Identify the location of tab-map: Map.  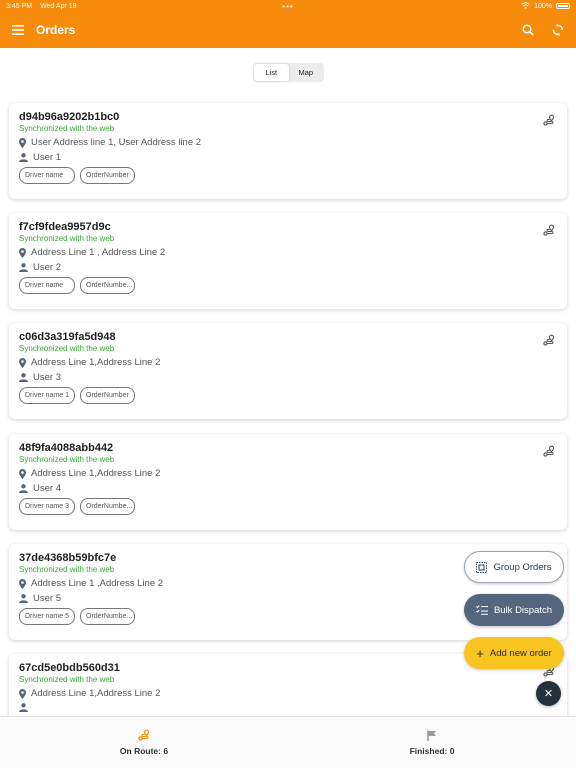
(306, 72).